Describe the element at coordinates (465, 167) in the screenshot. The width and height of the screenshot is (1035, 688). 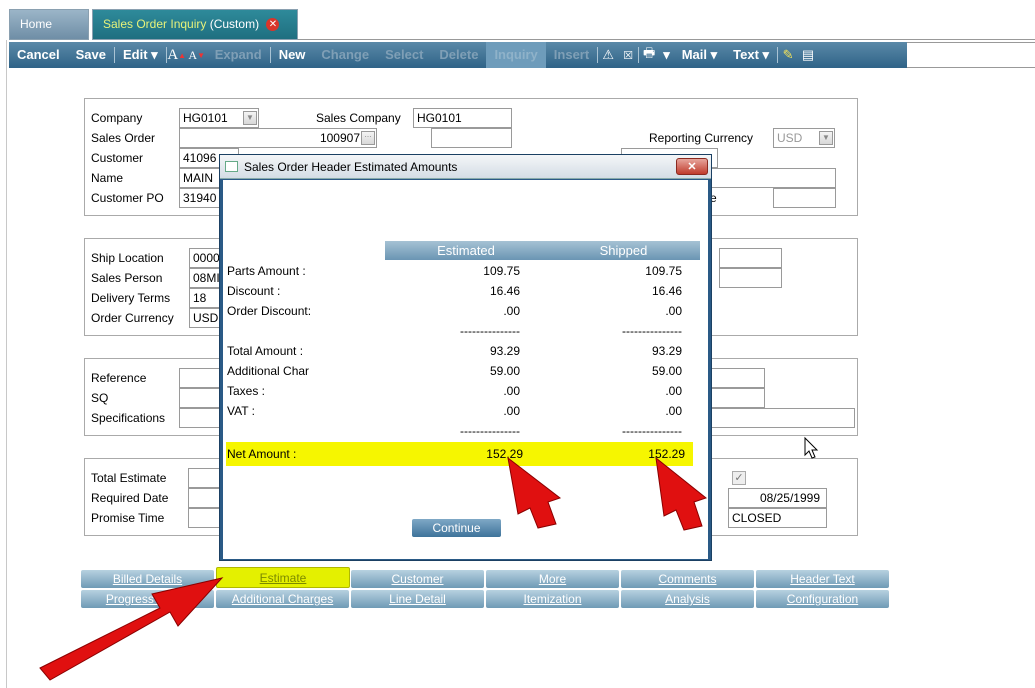
I see `dialog-title-bar: Sales Order Header Estimated Amounts ✕` at that location.